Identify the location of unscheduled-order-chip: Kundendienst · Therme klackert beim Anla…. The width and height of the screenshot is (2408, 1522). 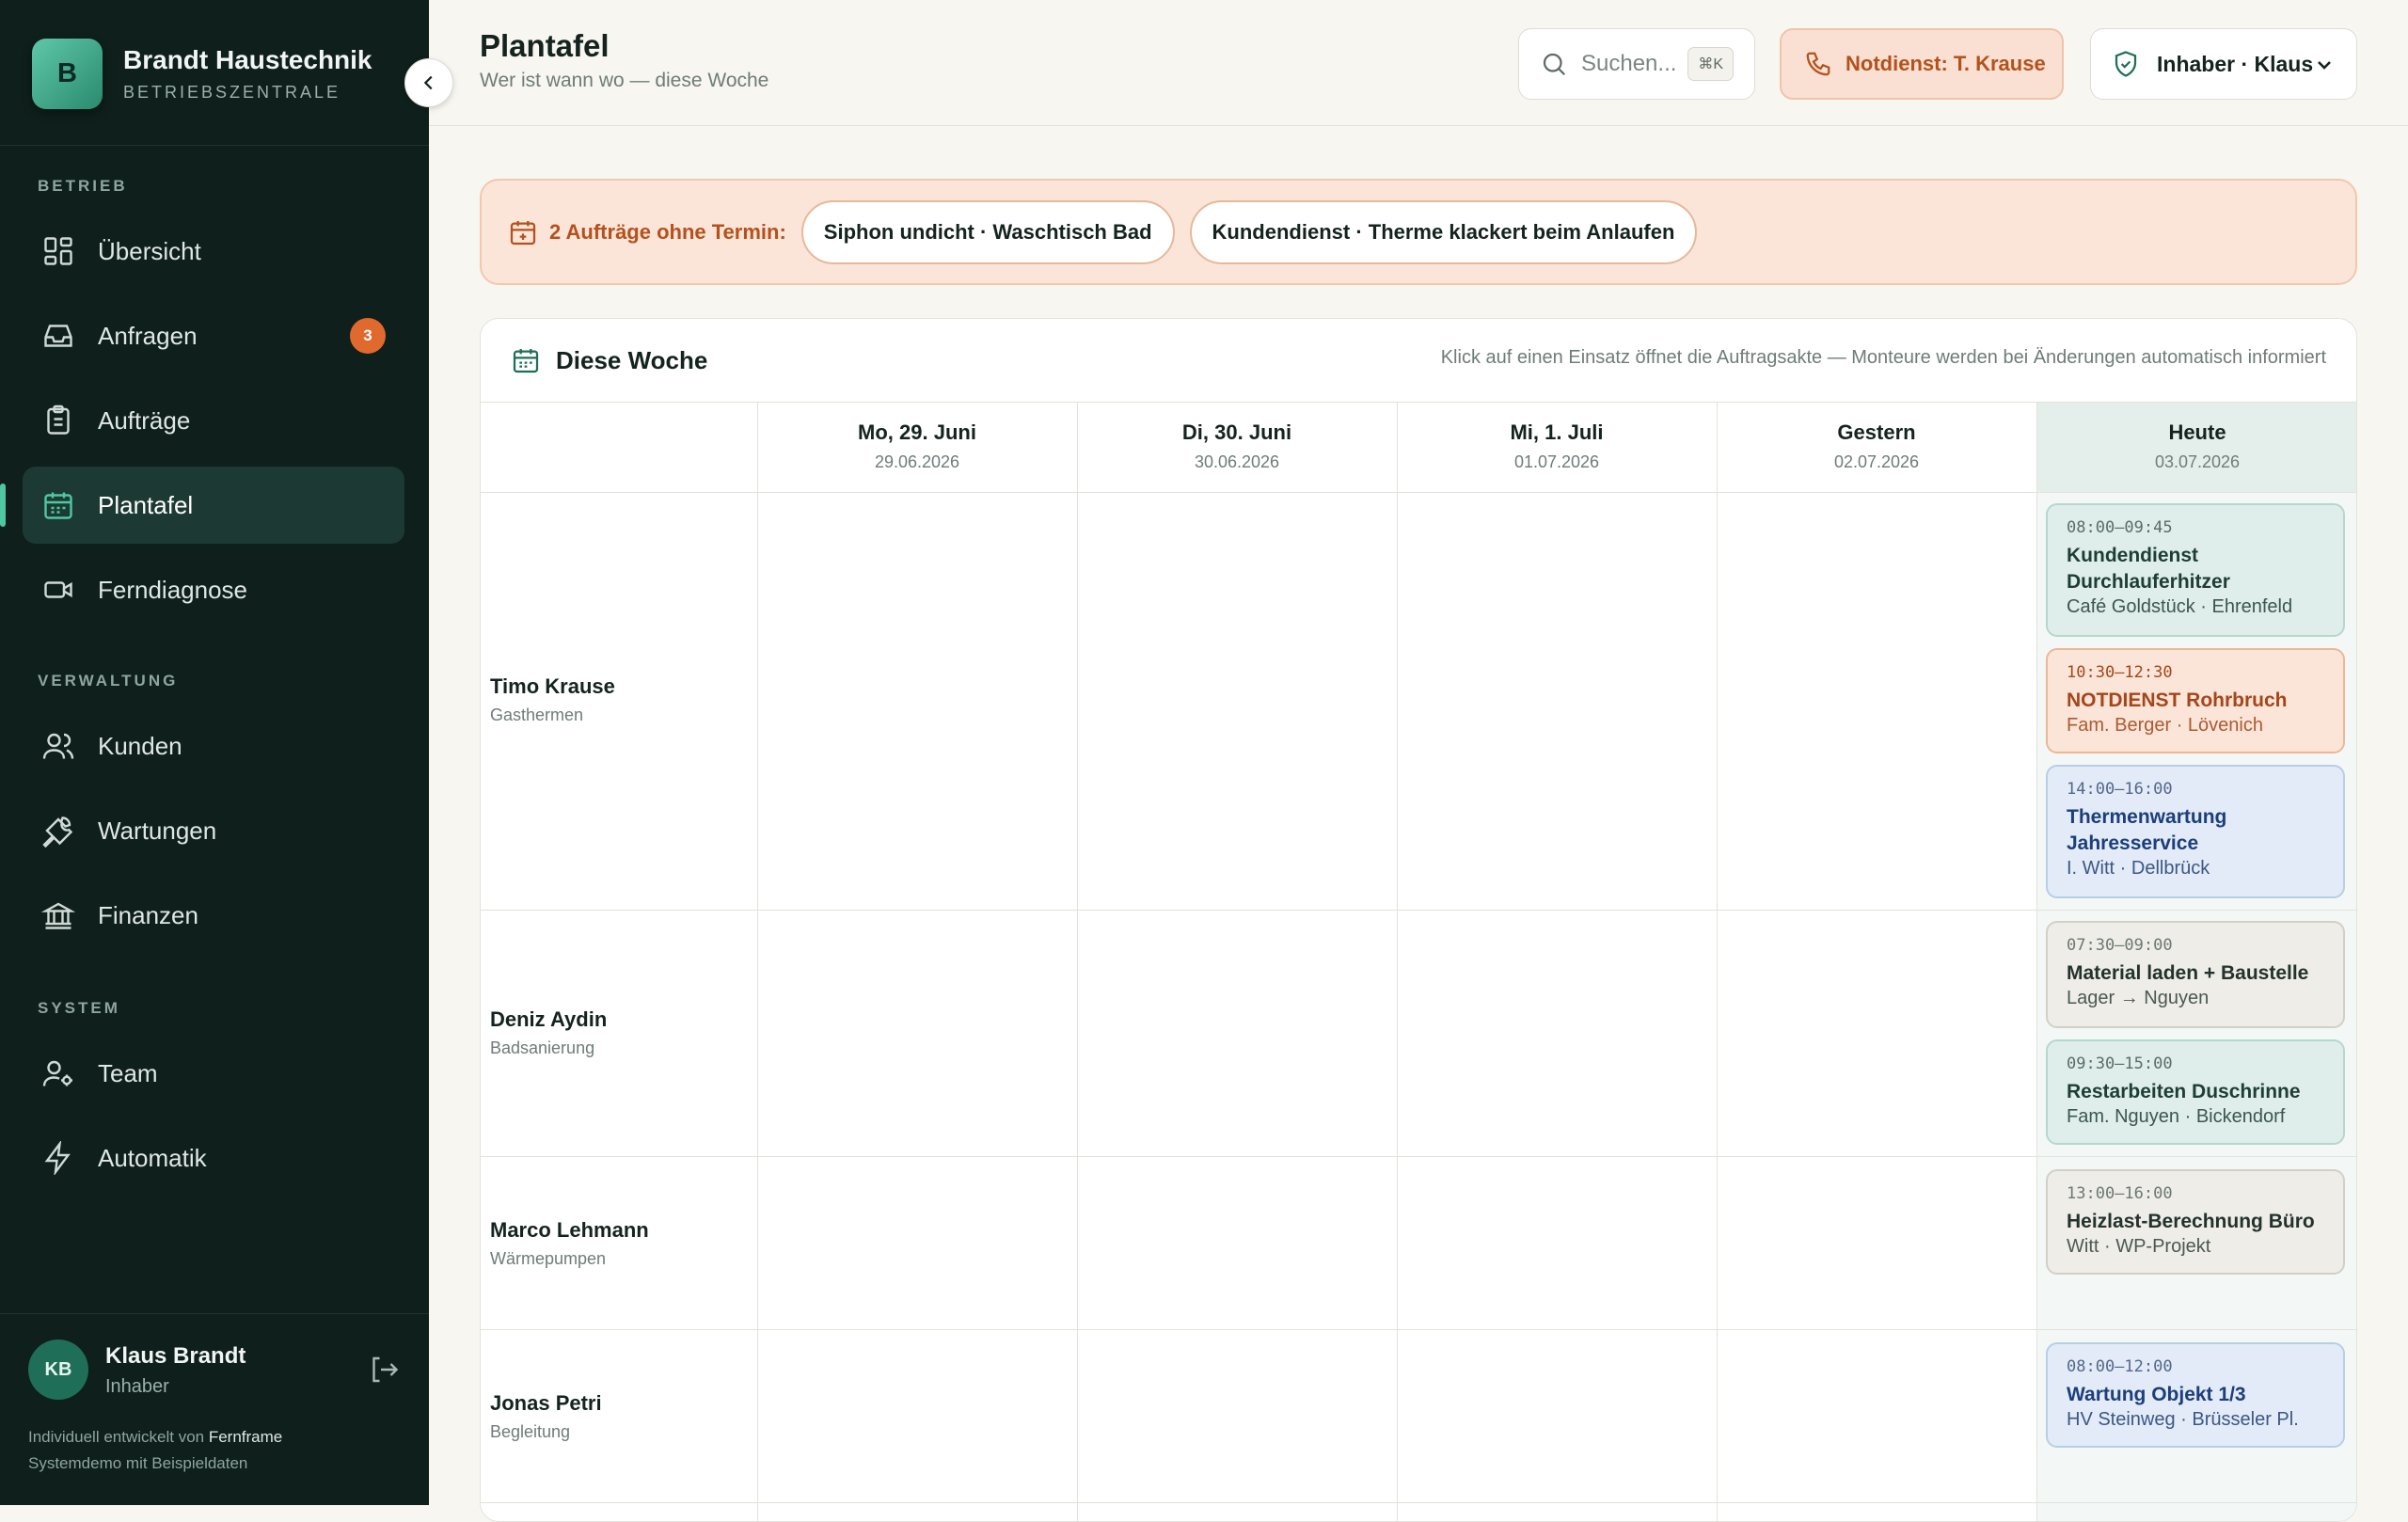
(1444, 232).